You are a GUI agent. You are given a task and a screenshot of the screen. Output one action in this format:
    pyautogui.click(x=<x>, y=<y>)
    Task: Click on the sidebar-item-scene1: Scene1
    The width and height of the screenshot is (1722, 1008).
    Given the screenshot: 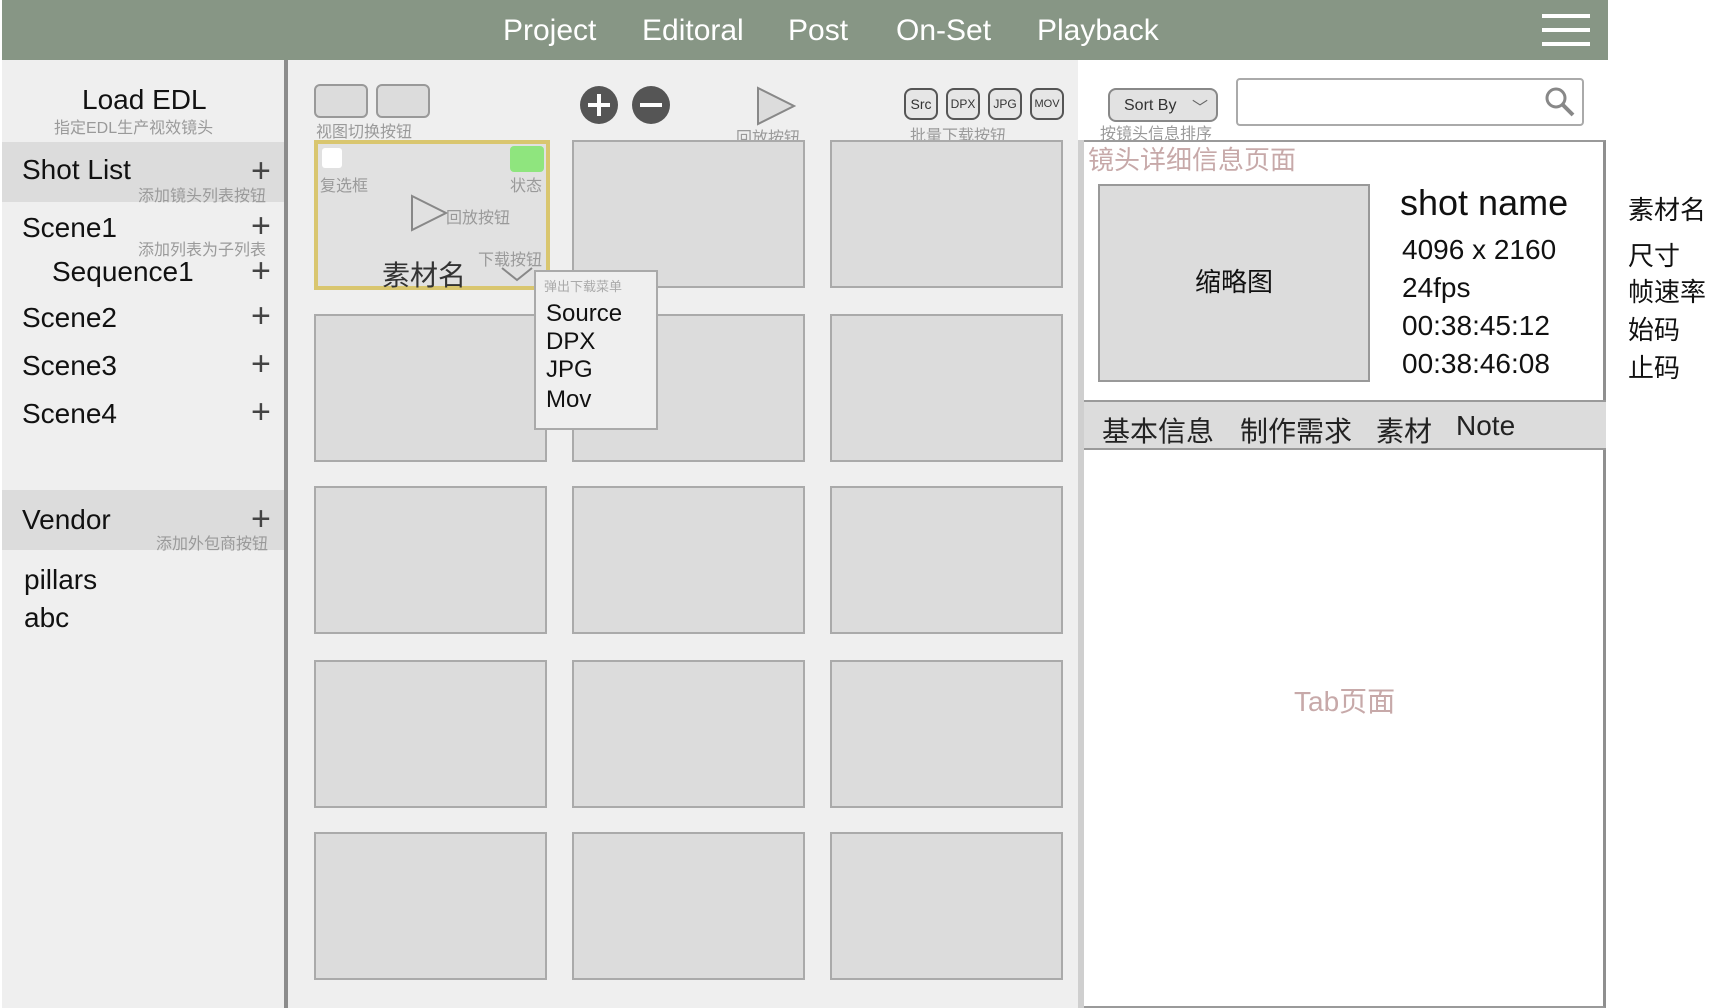 What is the action you would take?
    pyautogui.click(x=69, y=228)
    